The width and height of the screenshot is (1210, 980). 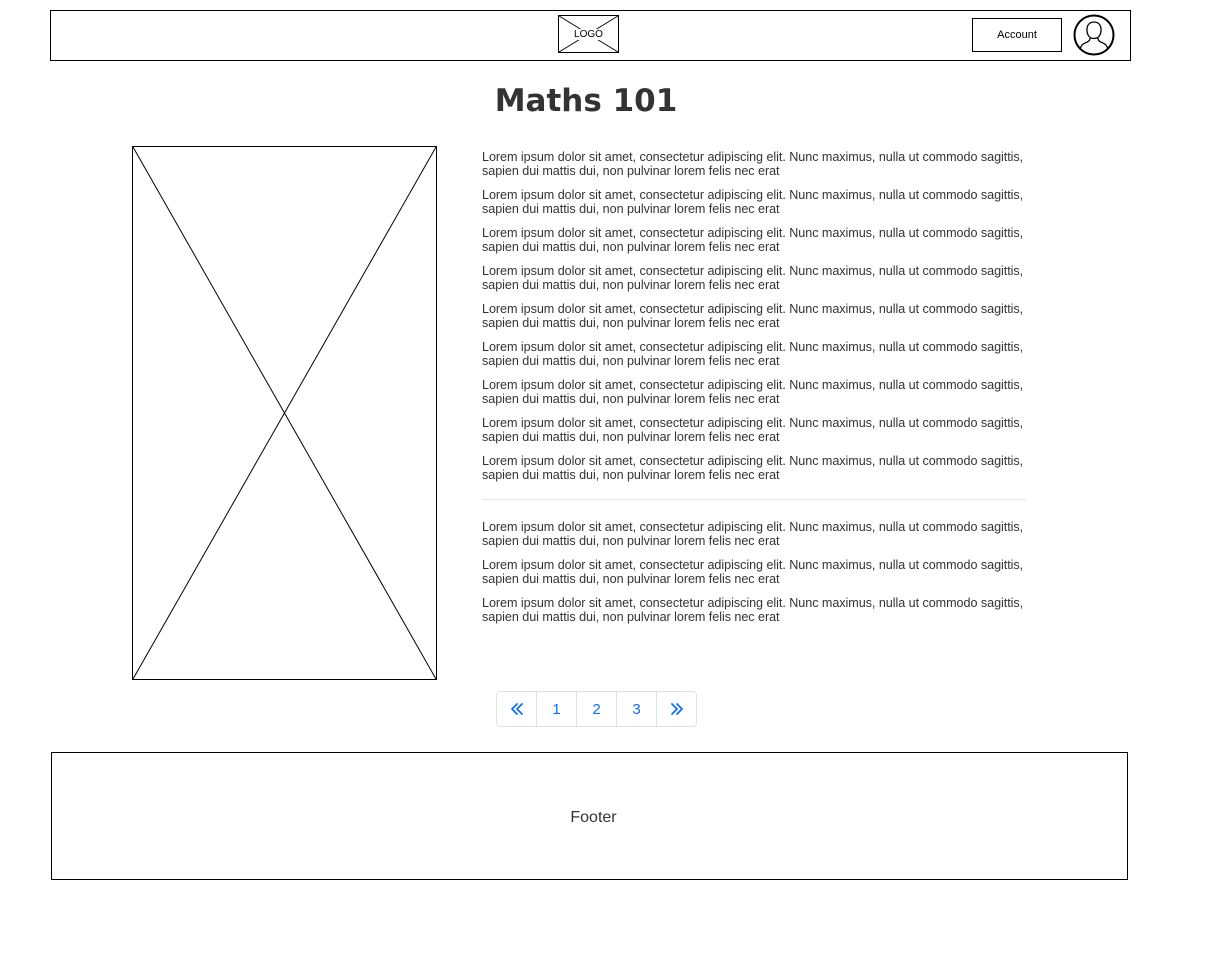 What do you see at coordinates (1017, 35) in the screenshot?
I see `account-button: Account` at bounding box center [1017, 35].